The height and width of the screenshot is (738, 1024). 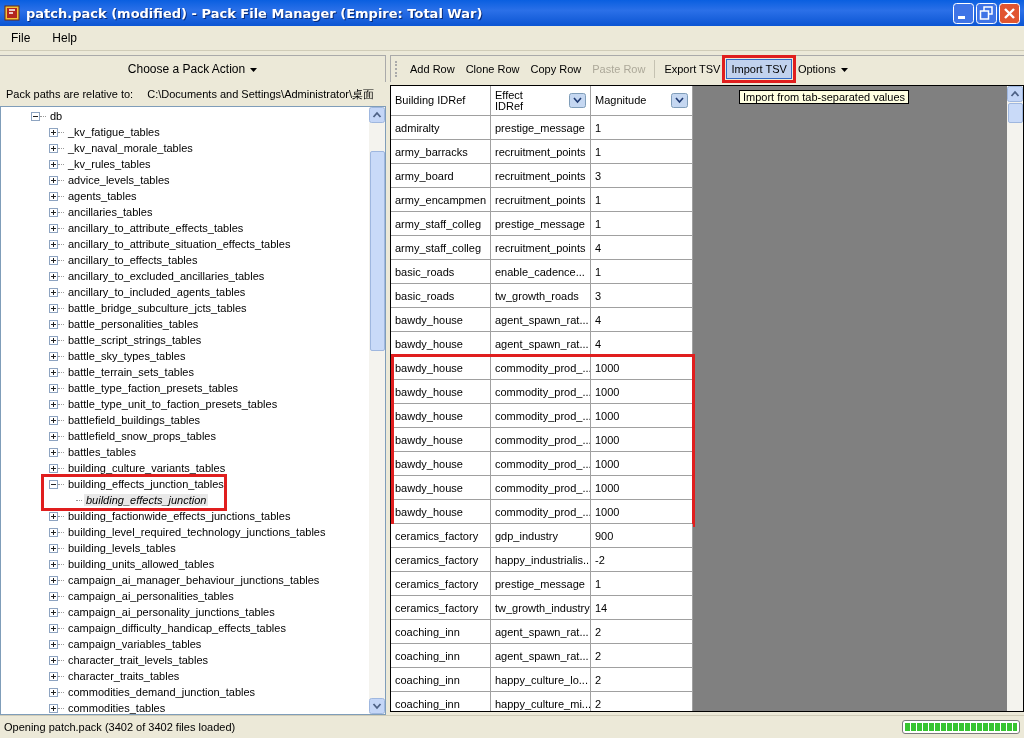 What do you see at coordinates (197, 532) in the screenshot?
I see `tree-item: building_level_required_technology_junctions_tables` at bounding box center [197, 532].